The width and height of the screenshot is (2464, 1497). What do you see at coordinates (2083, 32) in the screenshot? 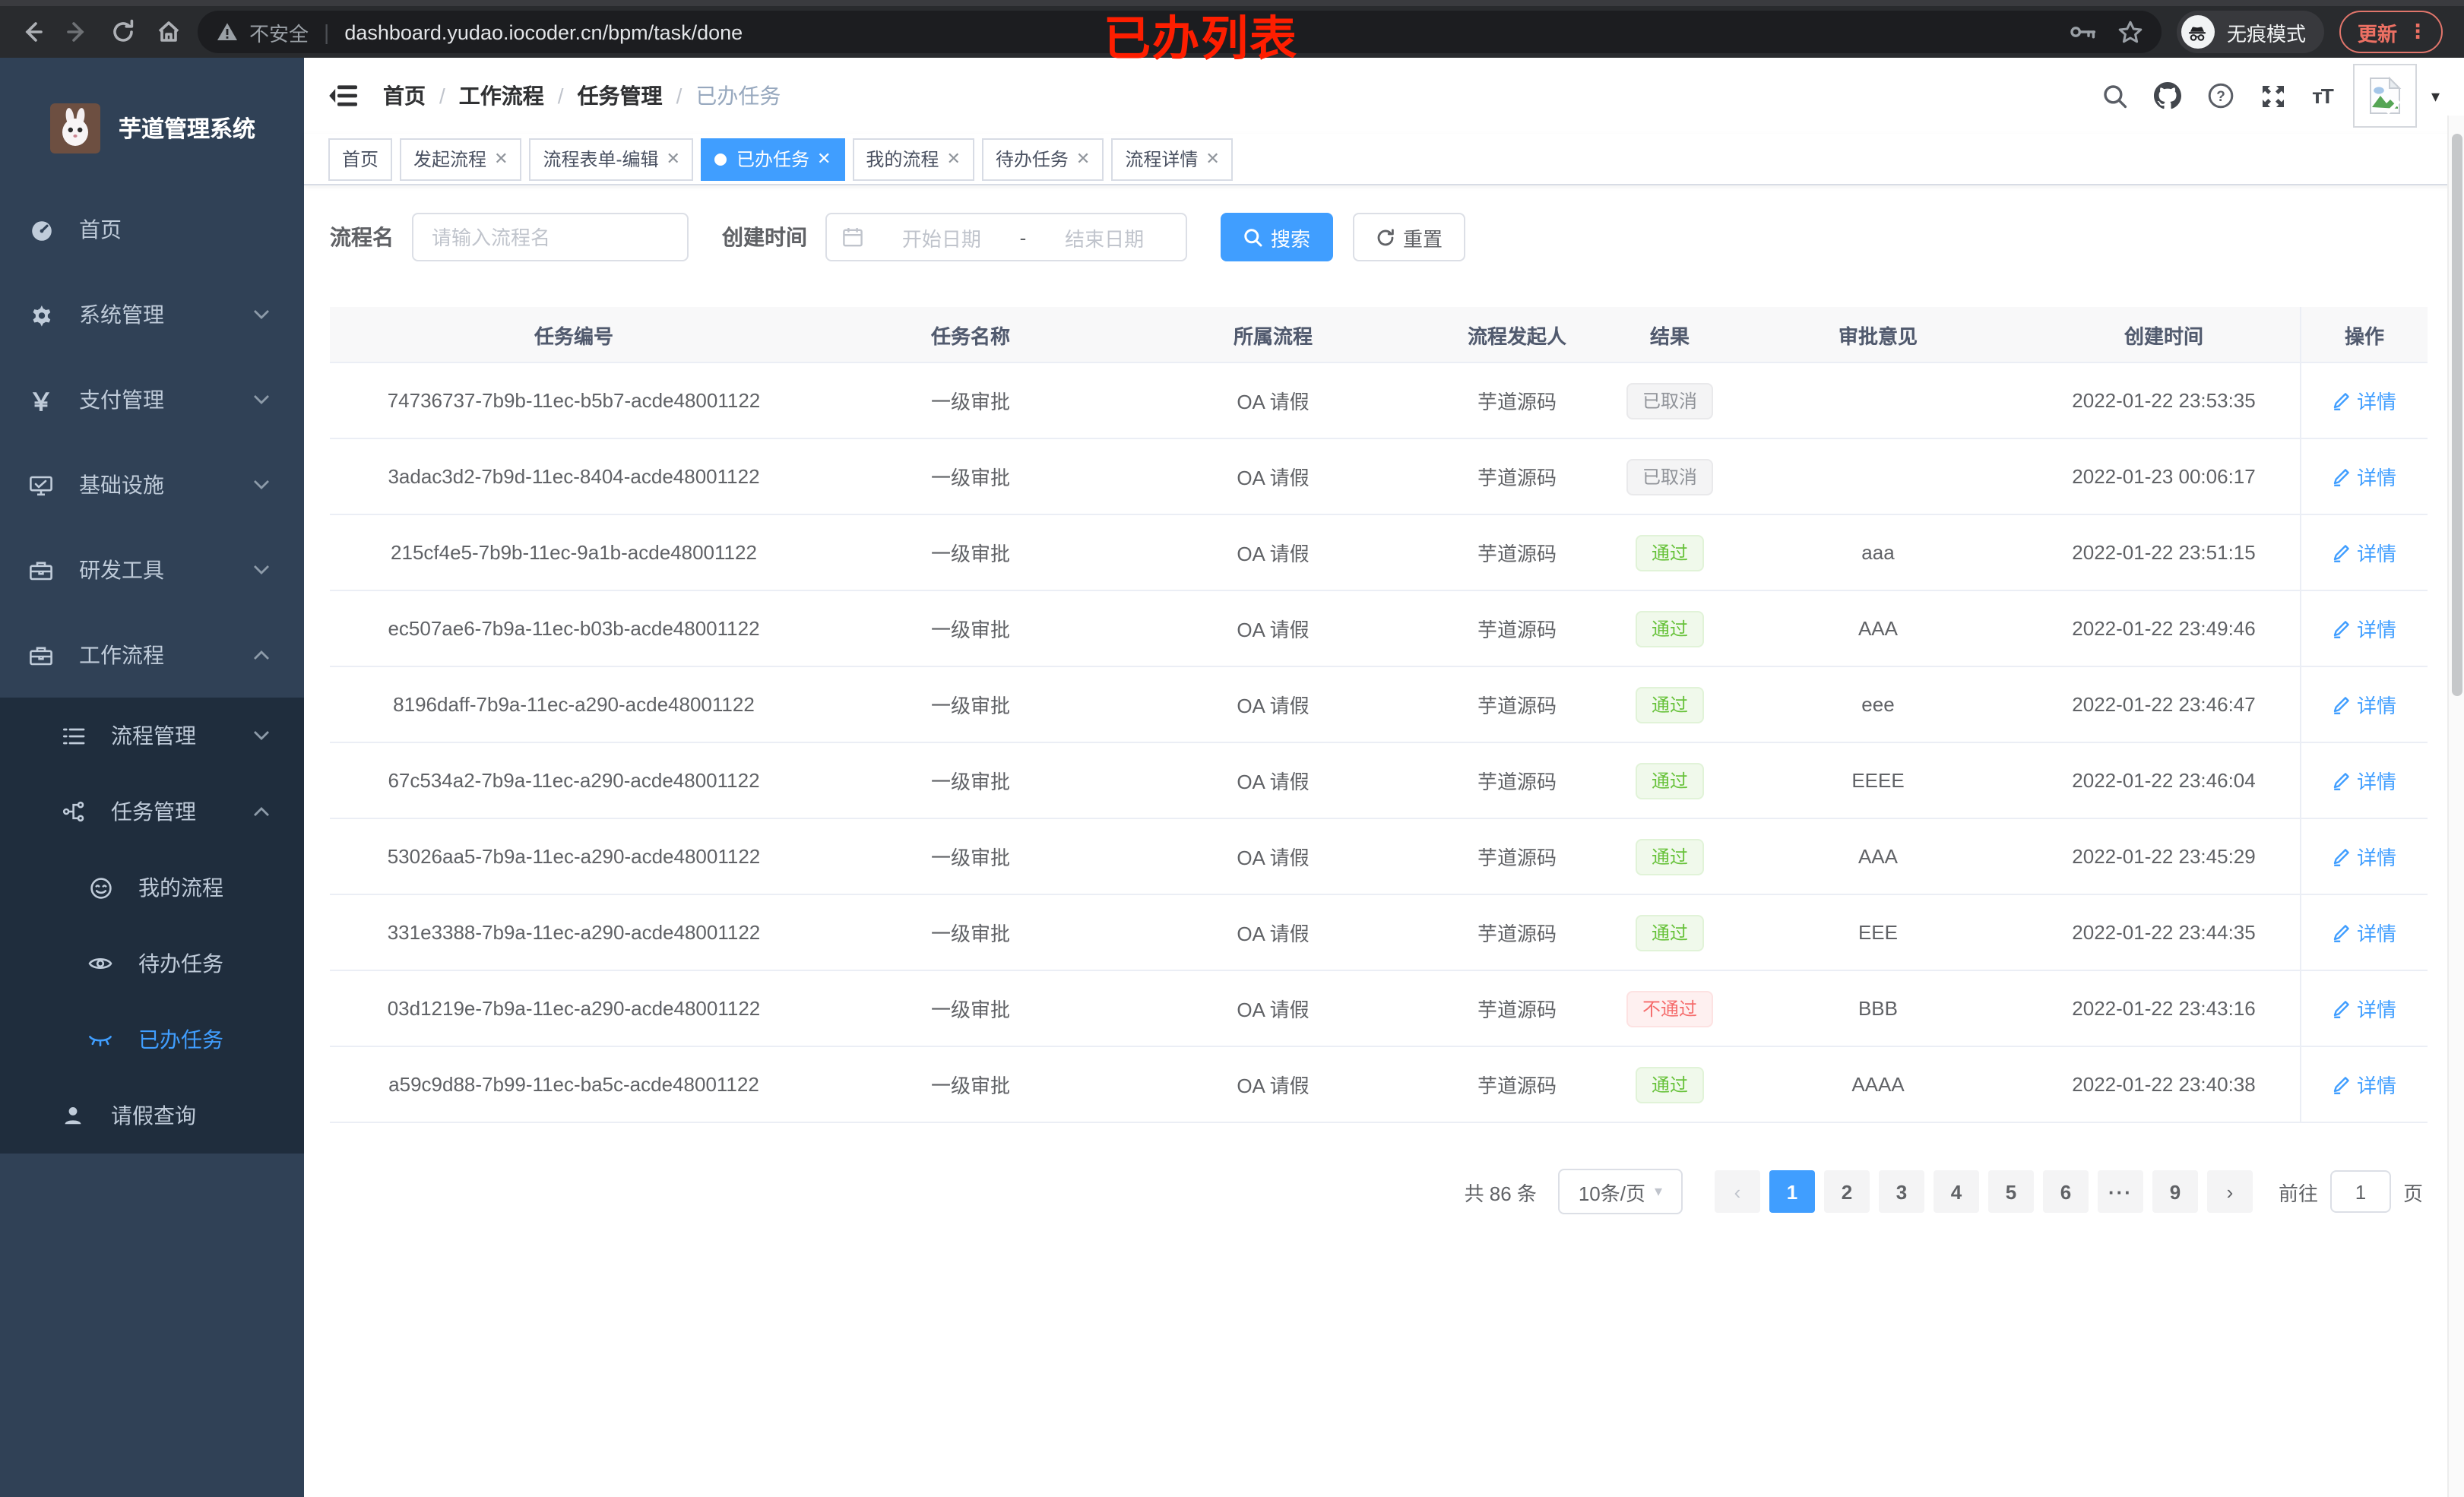
I see `key-icon` at bounding box center [2083, 32].